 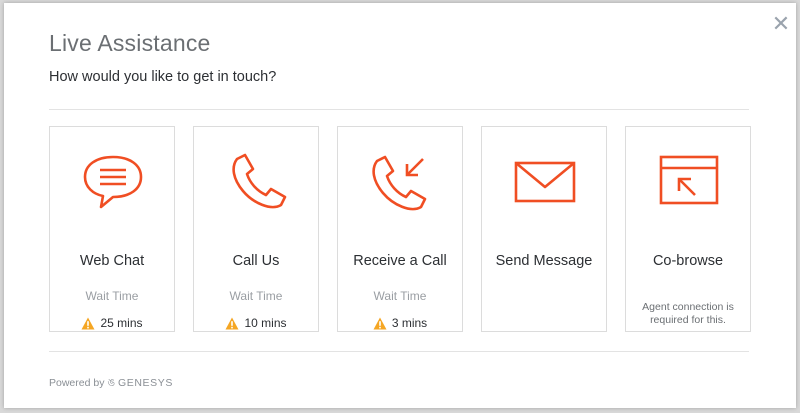 What do you see at coordinates (77, 383) in the screenshot?
I see `powered-by-text: Powered by` at bounding box center [77, 383].